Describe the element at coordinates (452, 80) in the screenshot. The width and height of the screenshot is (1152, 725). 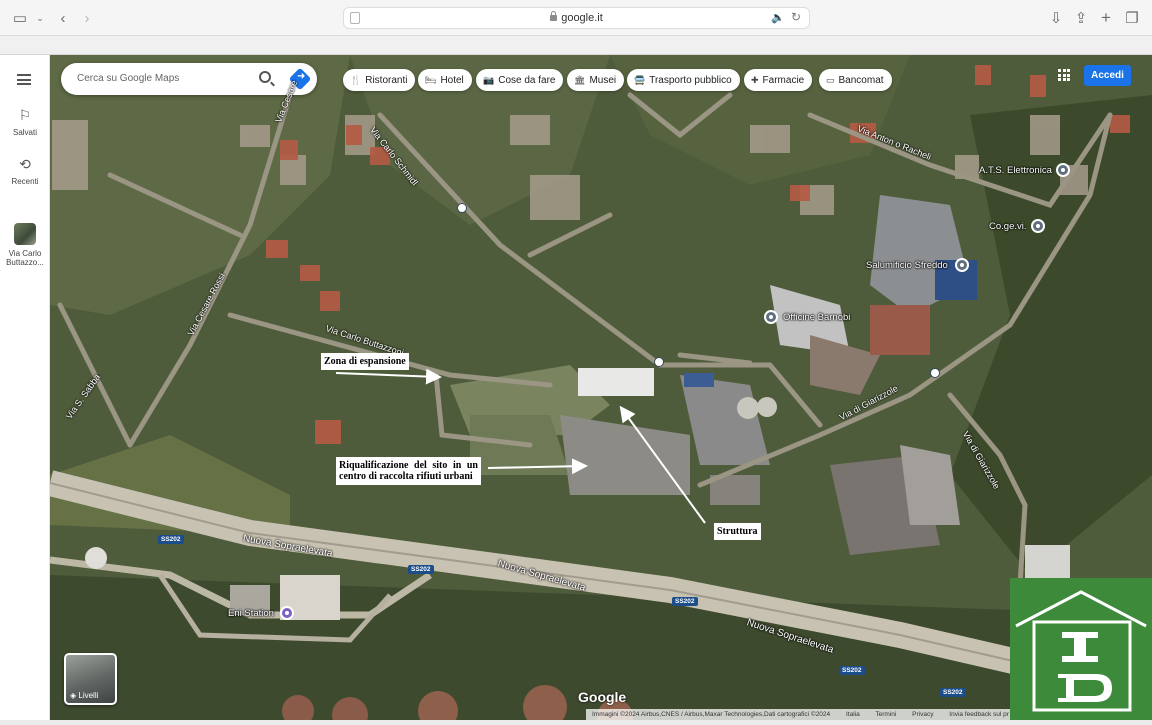
I see `chip-label: Hotel` at that location.